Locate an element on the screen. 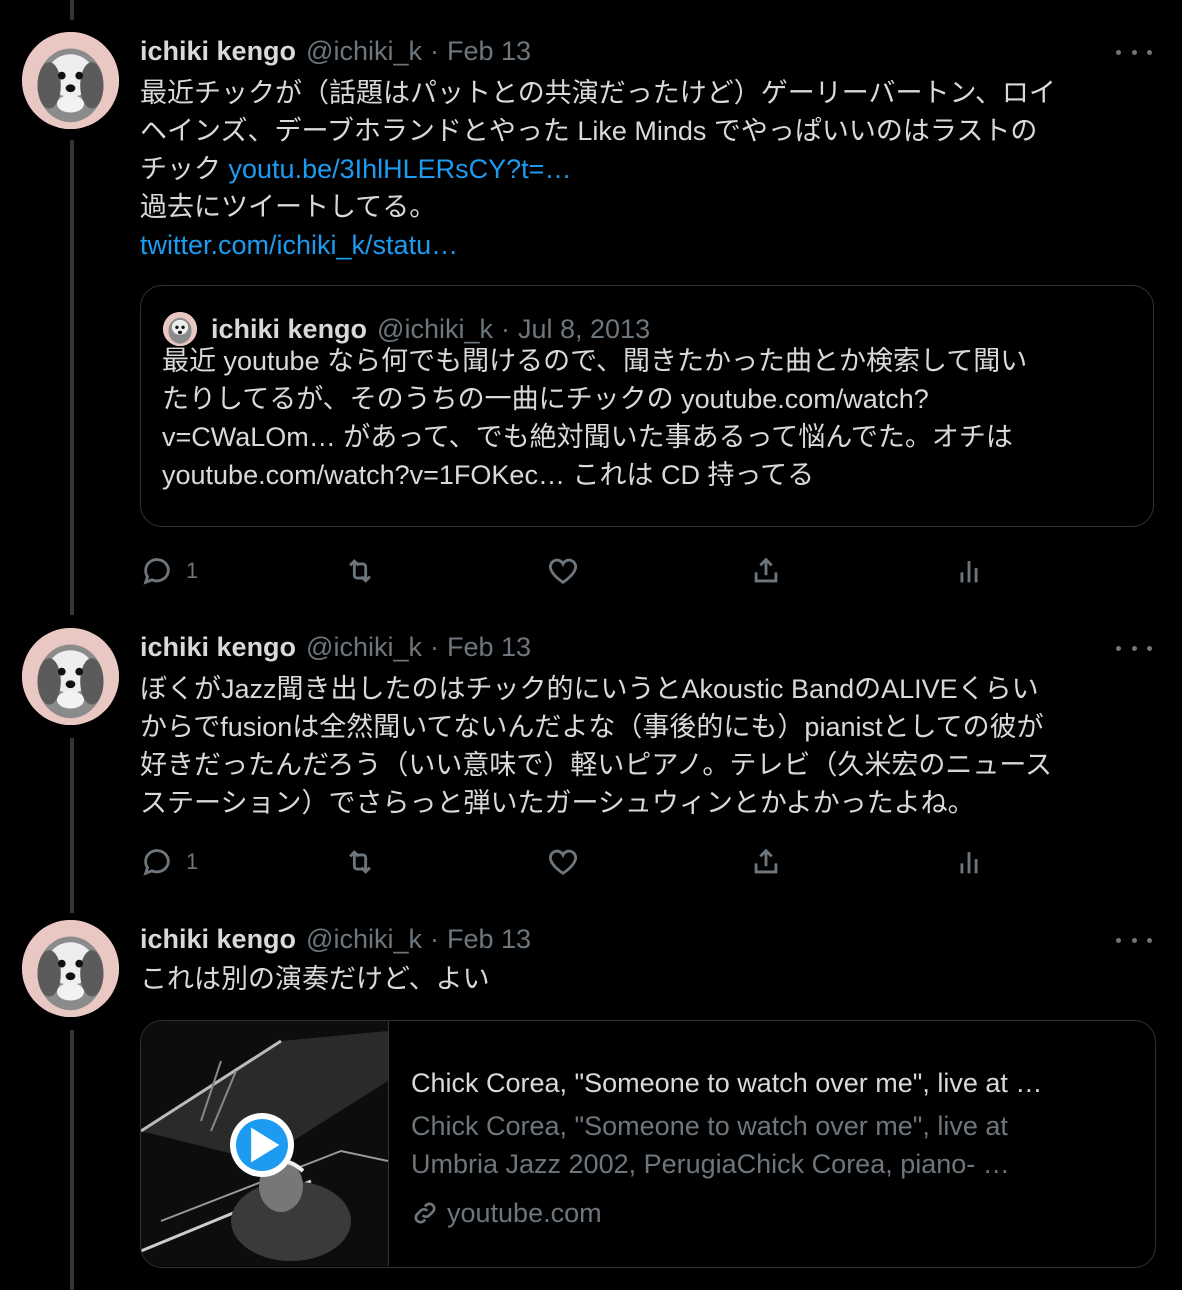 Image resolution: width=1182 pixels, height=1290 pixels. quote-text-line: v=CWaLOm… があって、でも絶対聞いた事あるって悩んでた。オチは is located at coordinates (587, 437).